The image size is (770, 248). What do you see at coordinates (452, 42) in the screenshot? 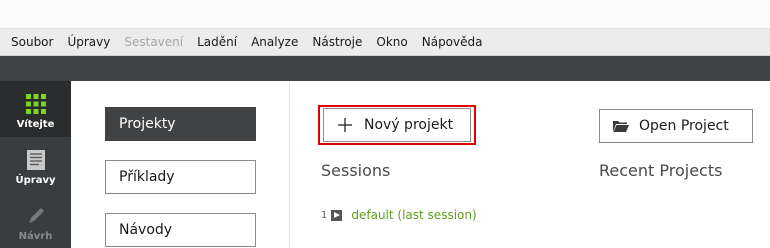
I see `menu-napoveda: Nápověda` at bounding box center [452, 42].